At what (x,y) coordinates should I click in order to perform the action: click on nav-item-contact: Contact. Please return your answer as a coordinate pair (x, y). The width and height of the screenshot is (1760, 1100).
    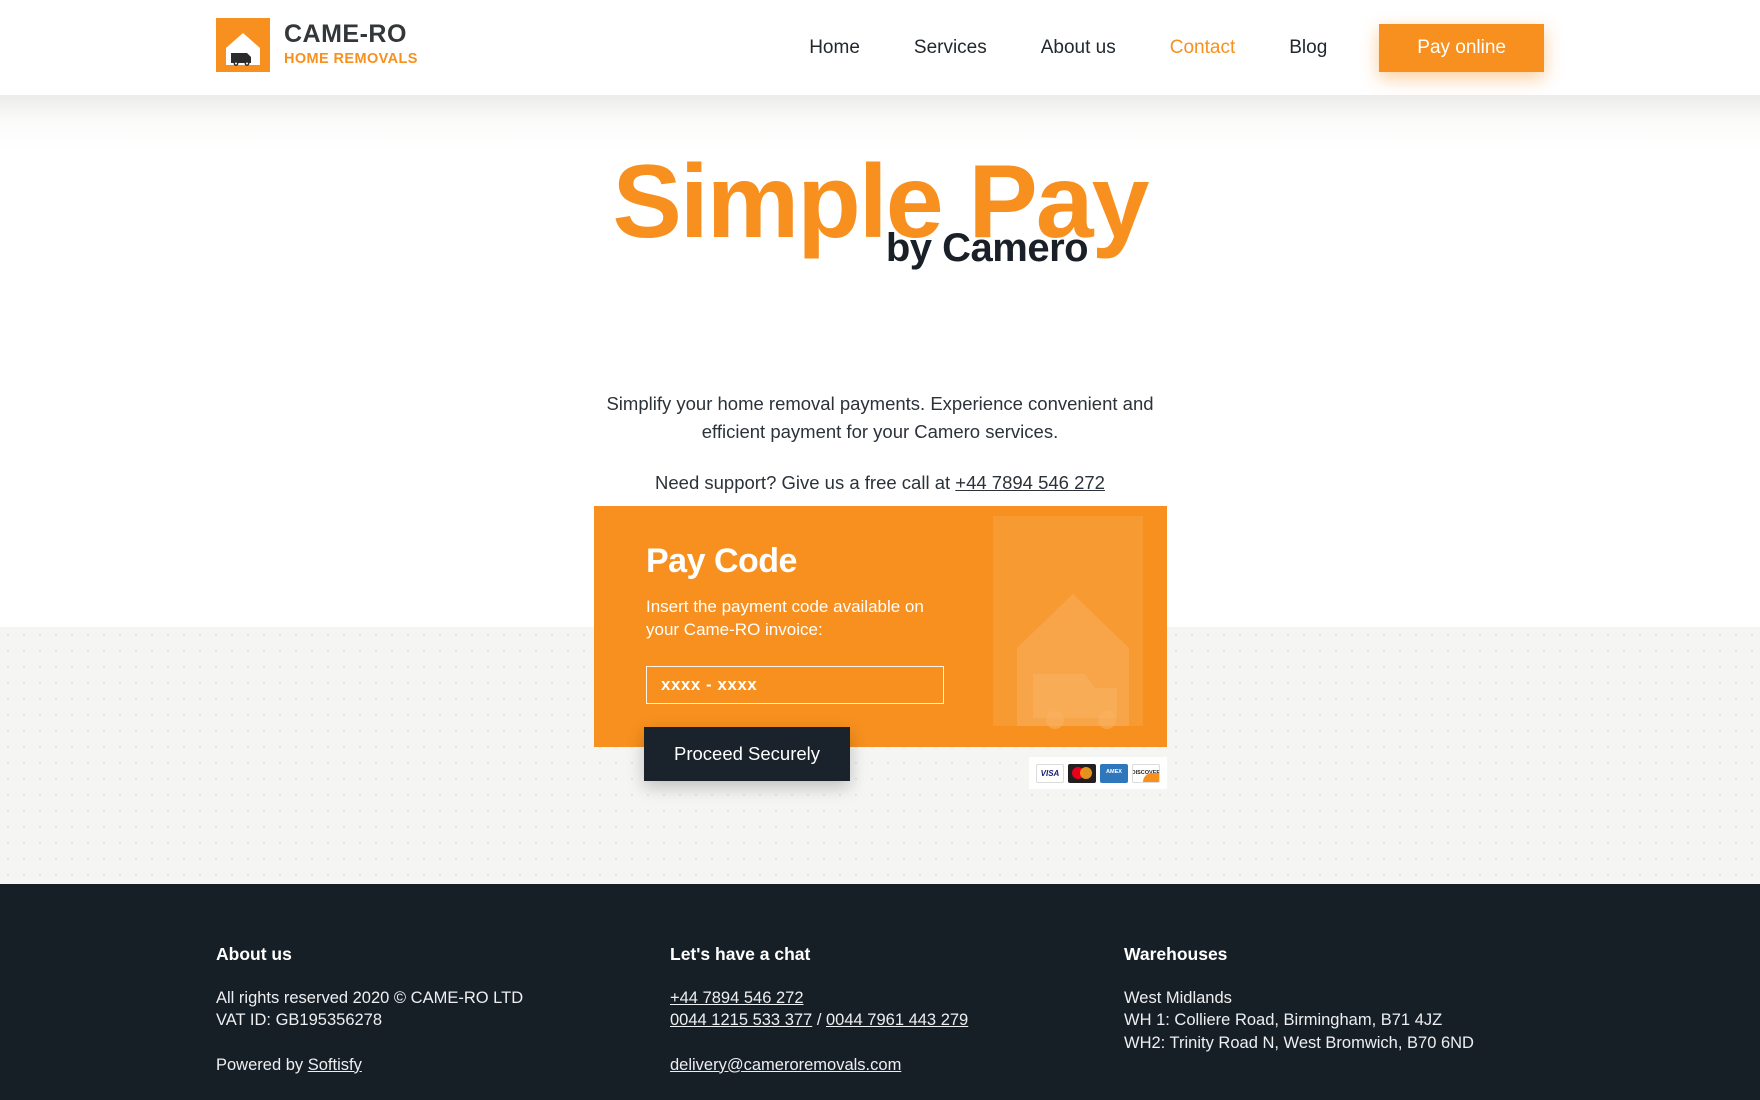
    Looking at the image, I should click on (1202, 48).